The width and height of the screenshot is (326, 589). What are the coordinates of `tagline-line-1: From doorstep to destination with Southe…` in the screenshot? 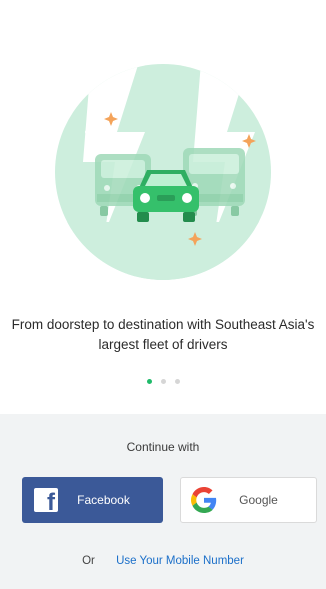 It's located at (163, 324).